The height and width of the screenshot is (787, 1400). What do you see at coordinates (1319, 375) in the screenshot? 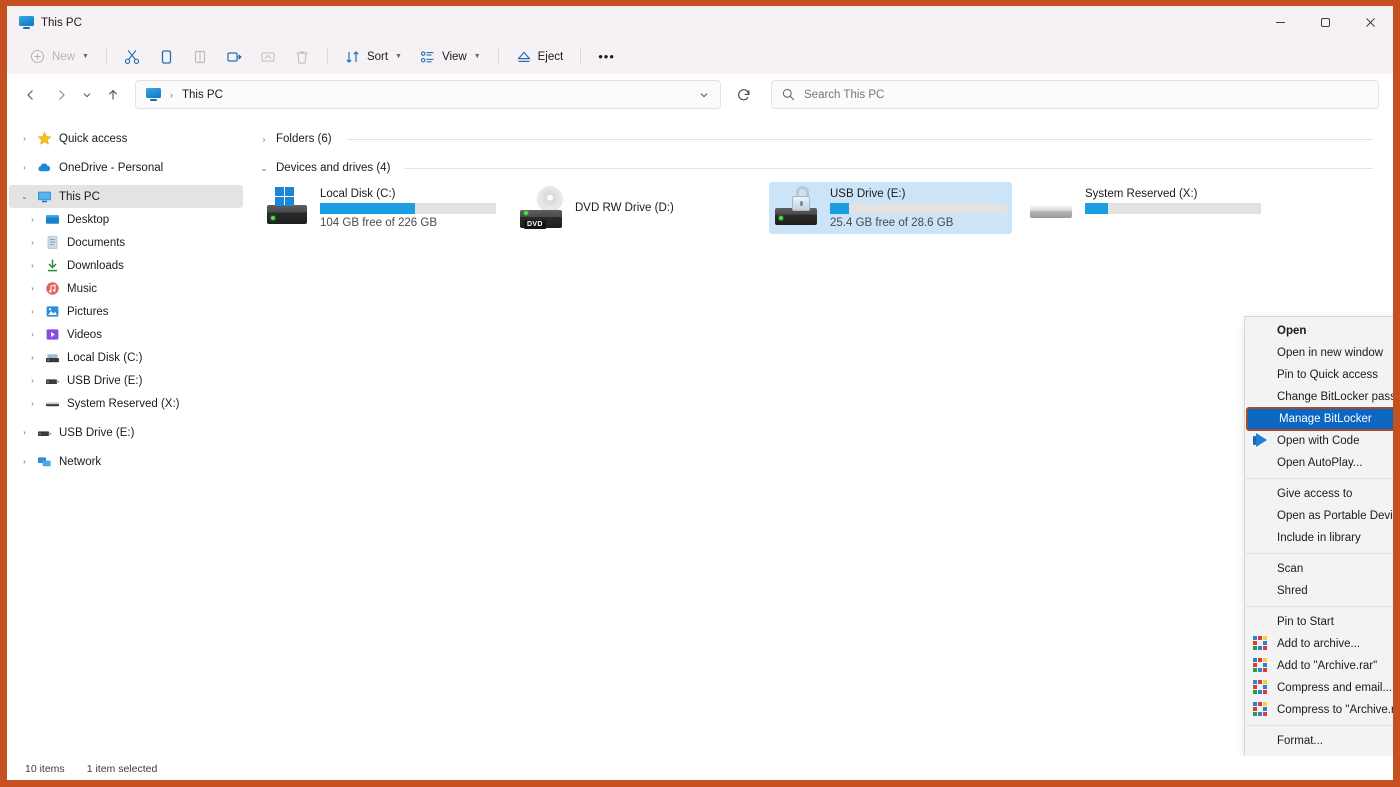
I see `menu-item-pin-to-quick-access: Pin to Quick access` at bounding box center [1319, 375].